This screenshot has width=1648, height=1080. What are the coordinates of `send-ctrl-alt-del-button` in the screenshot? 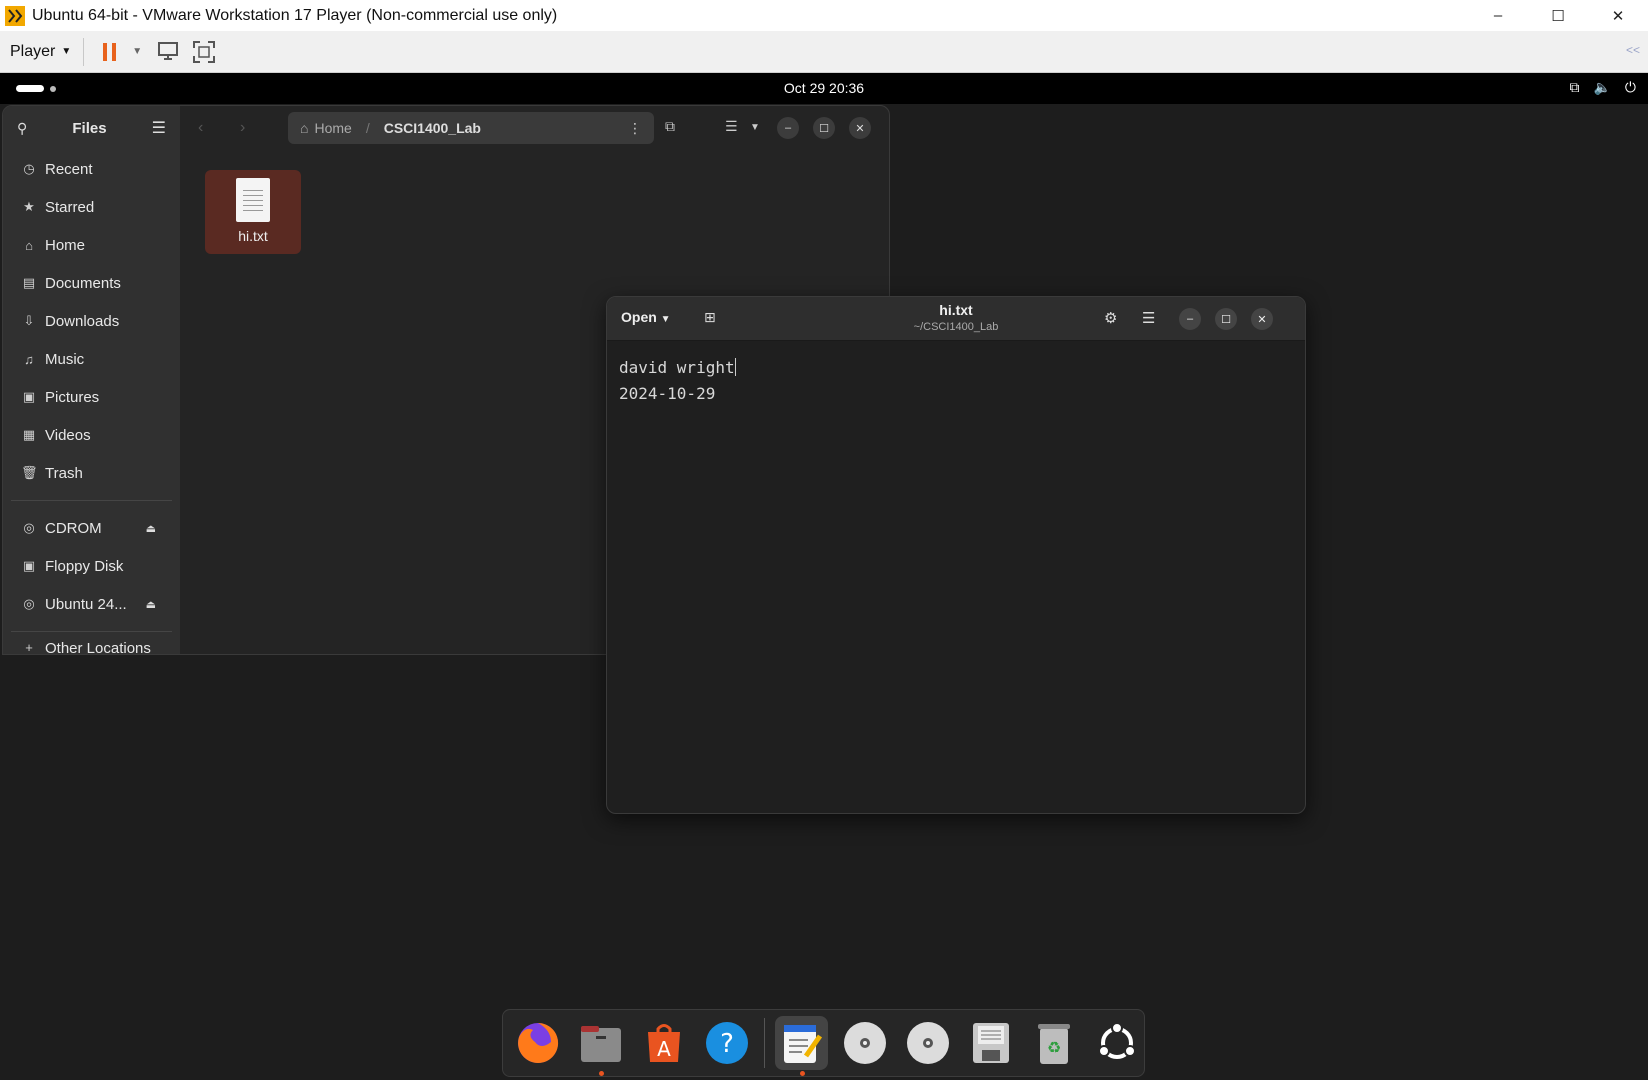 It's located at (168, 52).